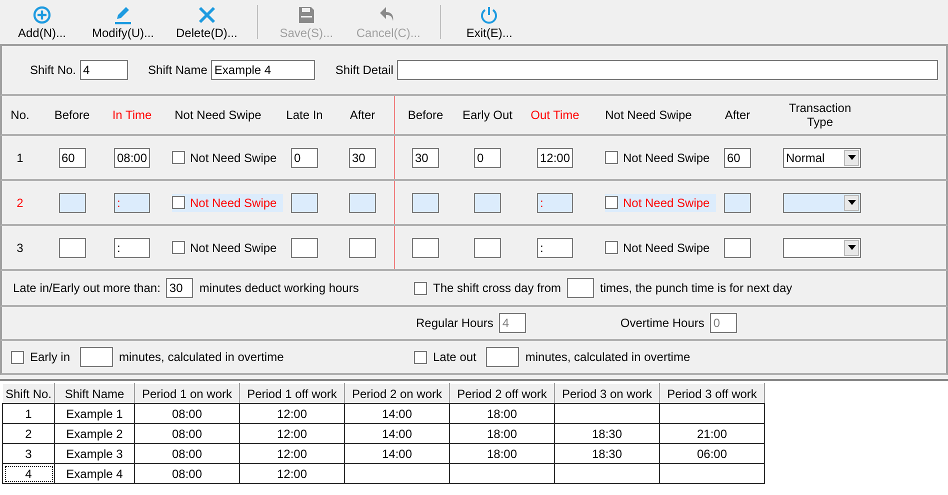 The image size is (948, 495). Describe the element at coordinates (662, 323) in the screenshot. I see `option-label: Overtime Hours` at that location.